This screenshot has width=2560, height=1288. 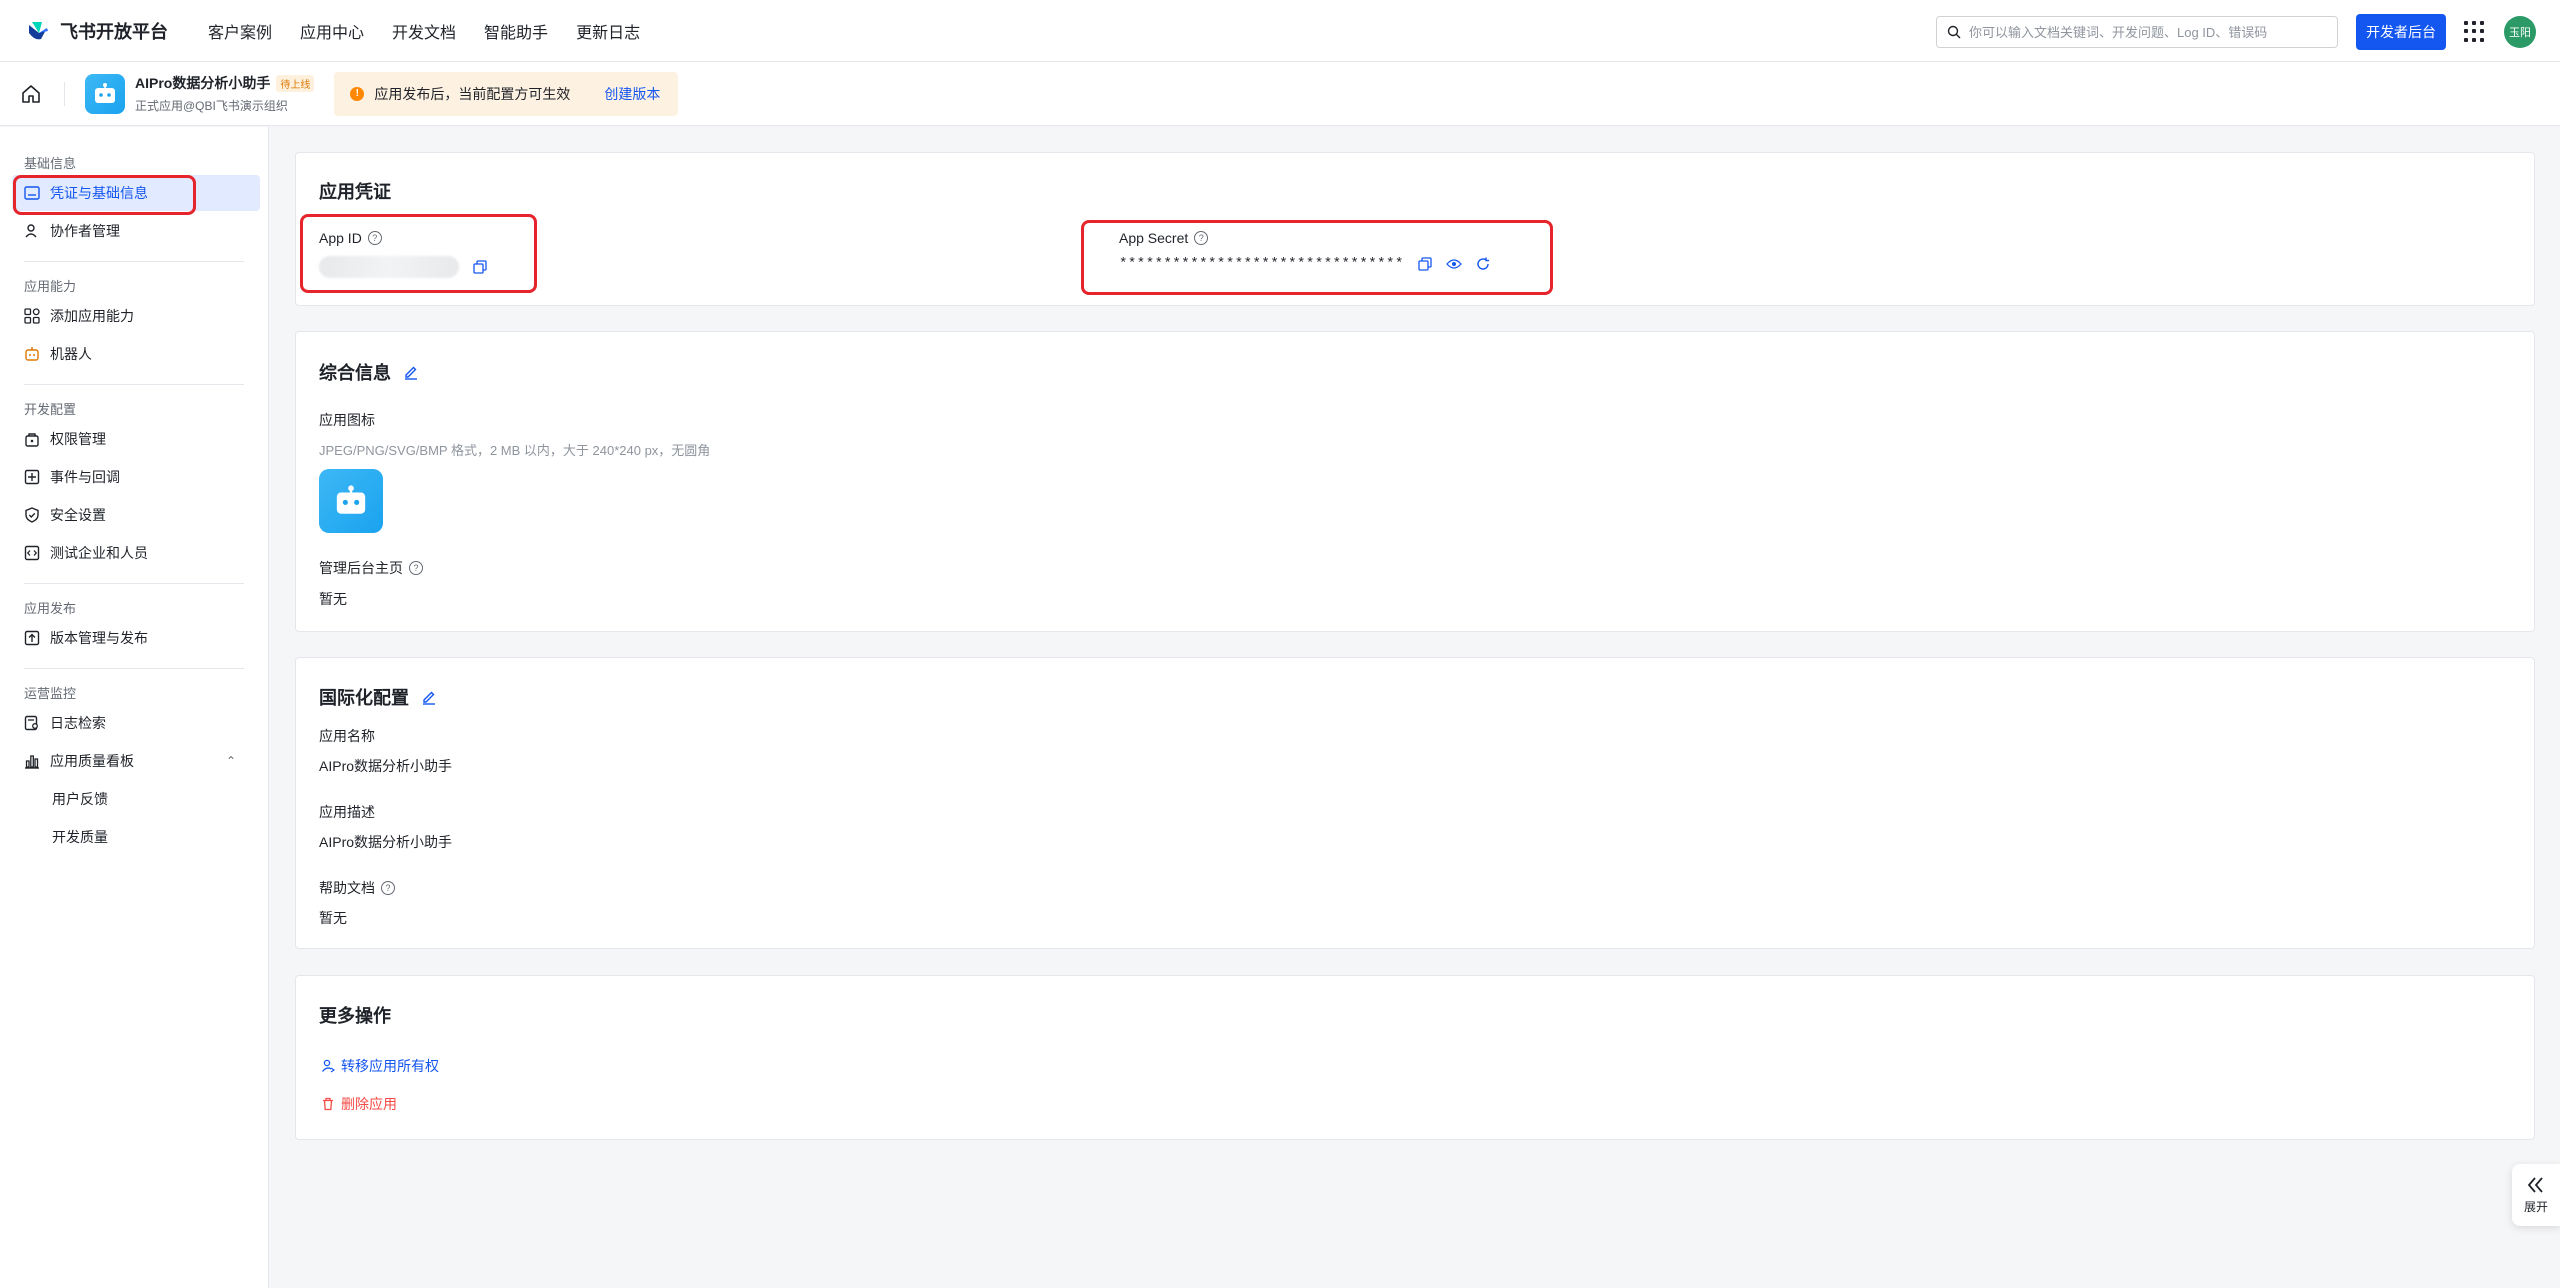 What do you see at coordinates (134, 837) in the screenshot?
I see `sidebar-item-dev-quality: 开发质量` at bounding box center [134, 837].